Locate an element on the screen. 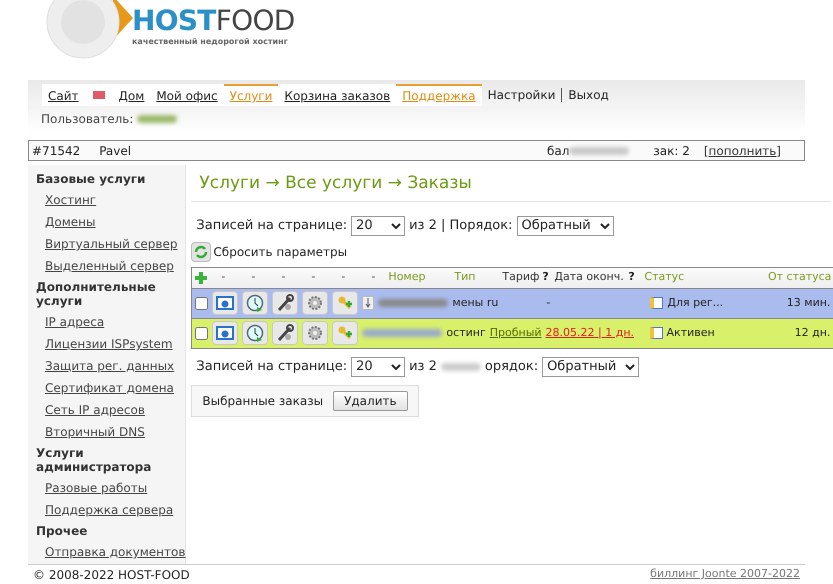  sidebar-link: Поддержка сервера is located at coordinates (107, 510).